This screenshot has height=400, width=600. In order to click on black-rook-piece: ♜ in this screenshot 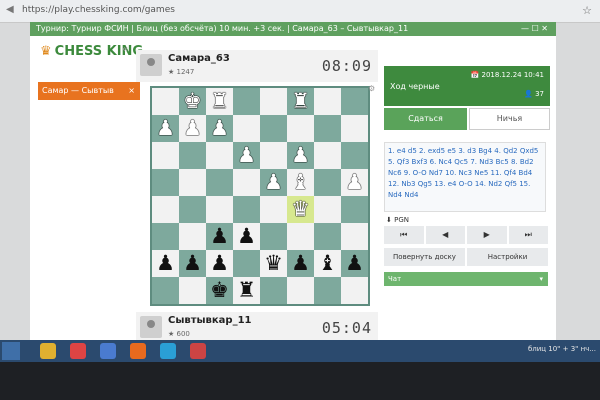, I will do `click(246, 290)`.